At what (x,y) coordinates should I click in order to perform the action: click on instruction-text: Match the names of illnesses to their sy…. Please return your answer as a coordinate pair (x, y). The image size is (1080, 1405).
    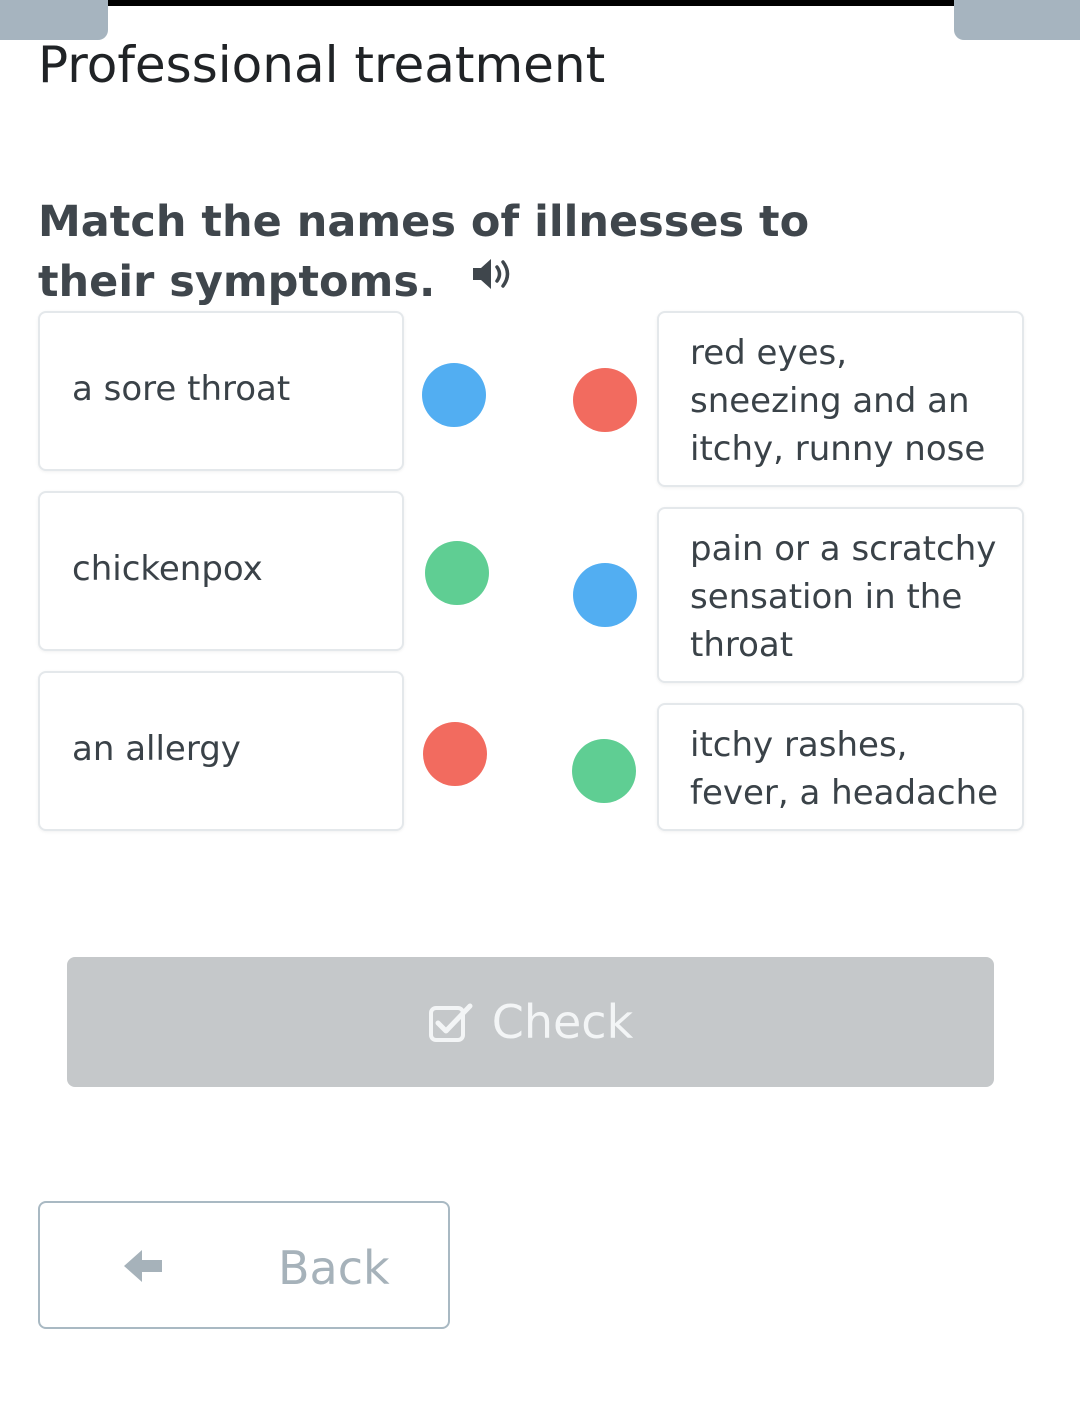
    Looking at the image, I should click on (424, 252).